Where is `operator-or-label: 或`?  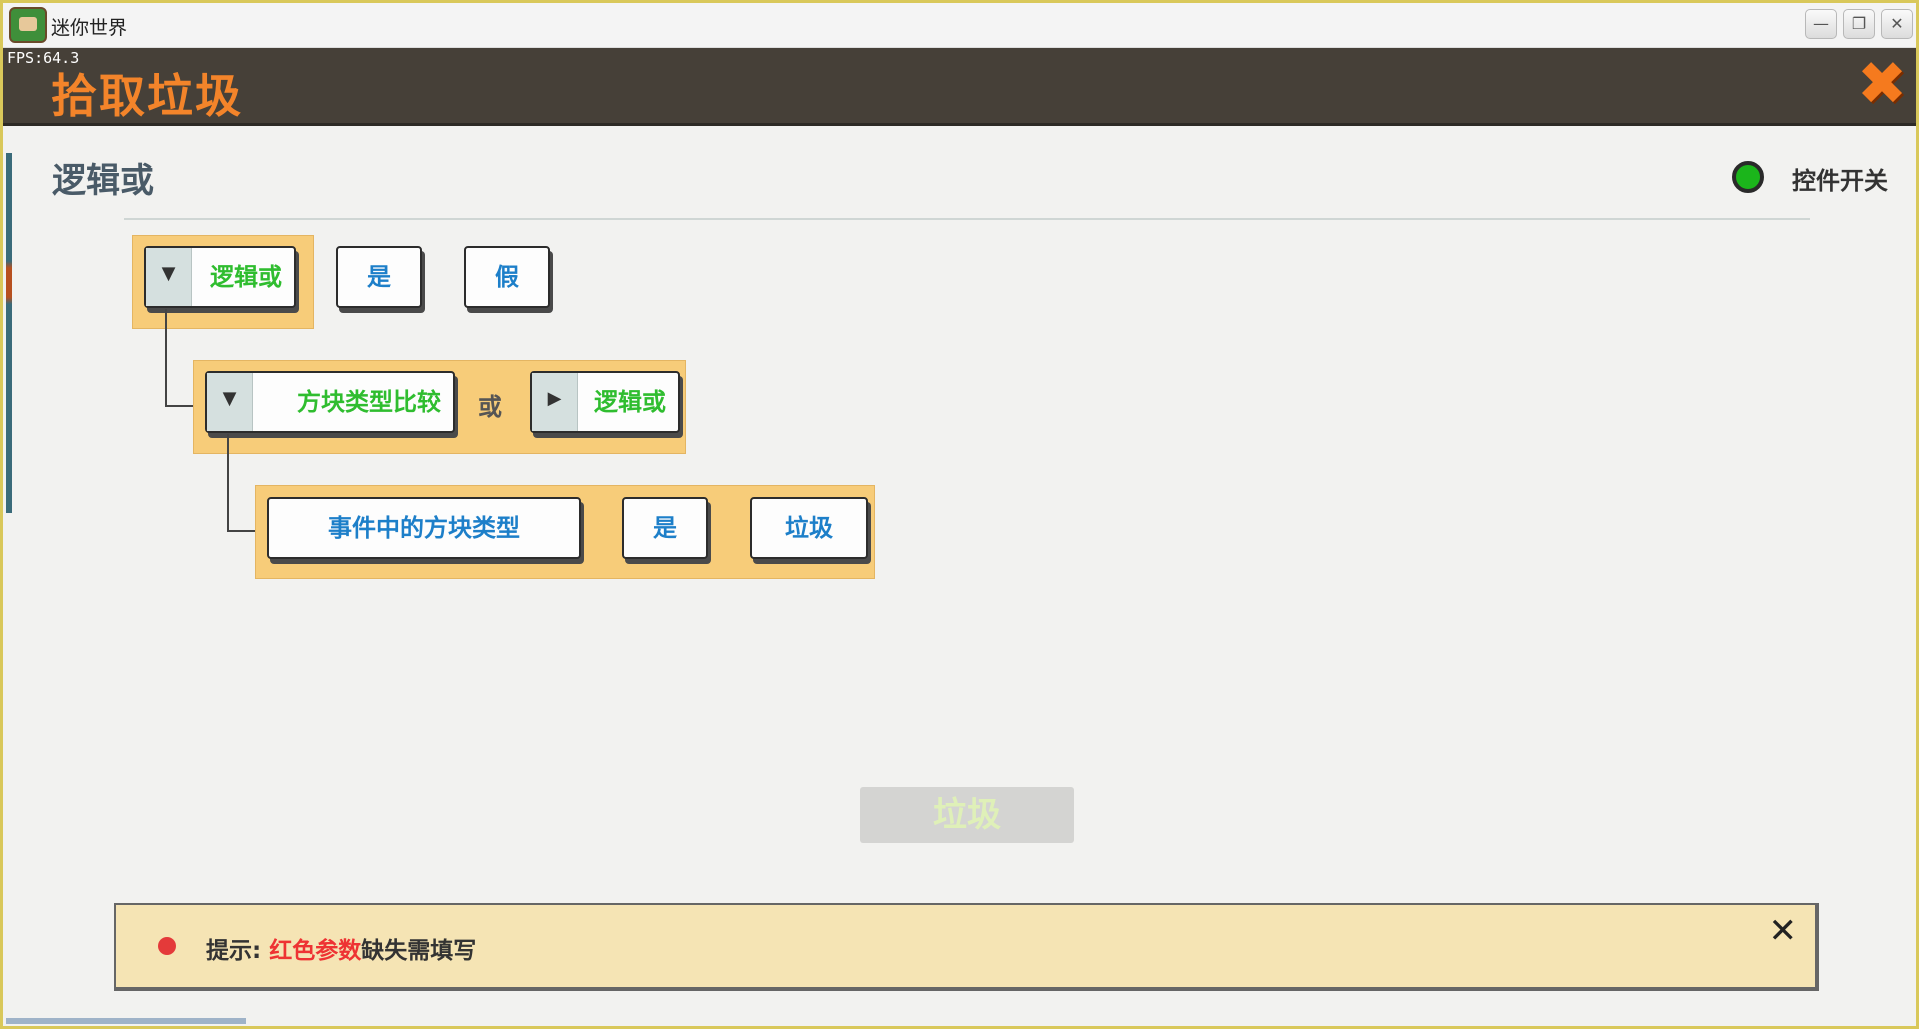
operator-or-label: 或 is located at coordinates (490, 407).